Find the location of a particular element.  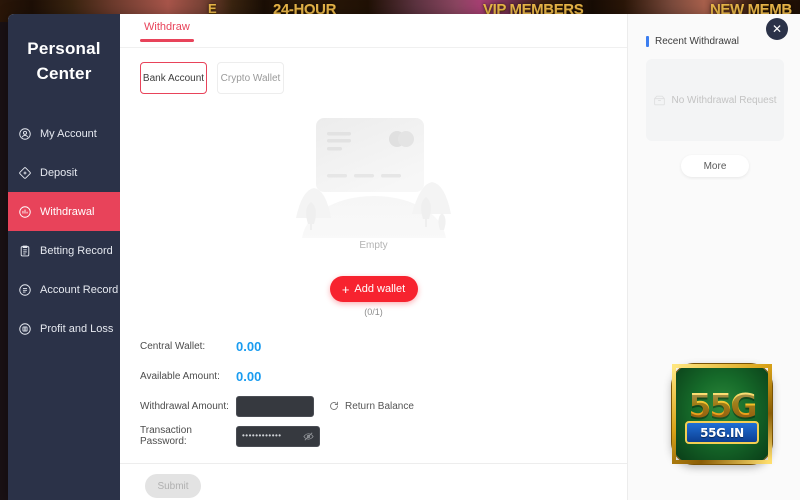

tab-bar: Withdraw is located at coordinates (373, 31).